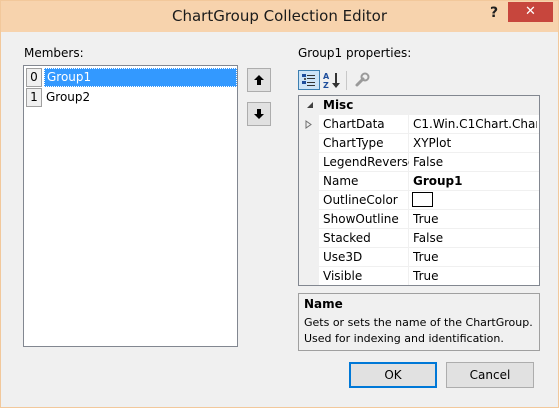 The image size is (559, 408). I want to click on arrow-down-icon, so click(259, 114).